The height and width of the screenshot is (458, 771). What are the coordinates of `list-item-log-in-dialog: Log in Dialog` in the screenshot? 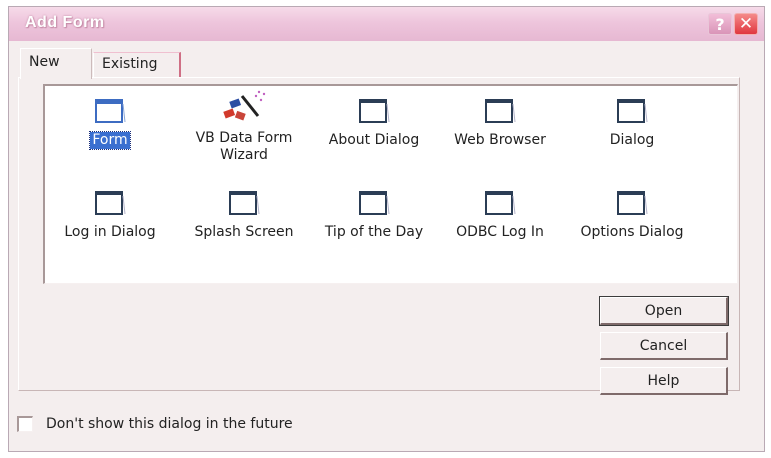 It's located at (110, 214).